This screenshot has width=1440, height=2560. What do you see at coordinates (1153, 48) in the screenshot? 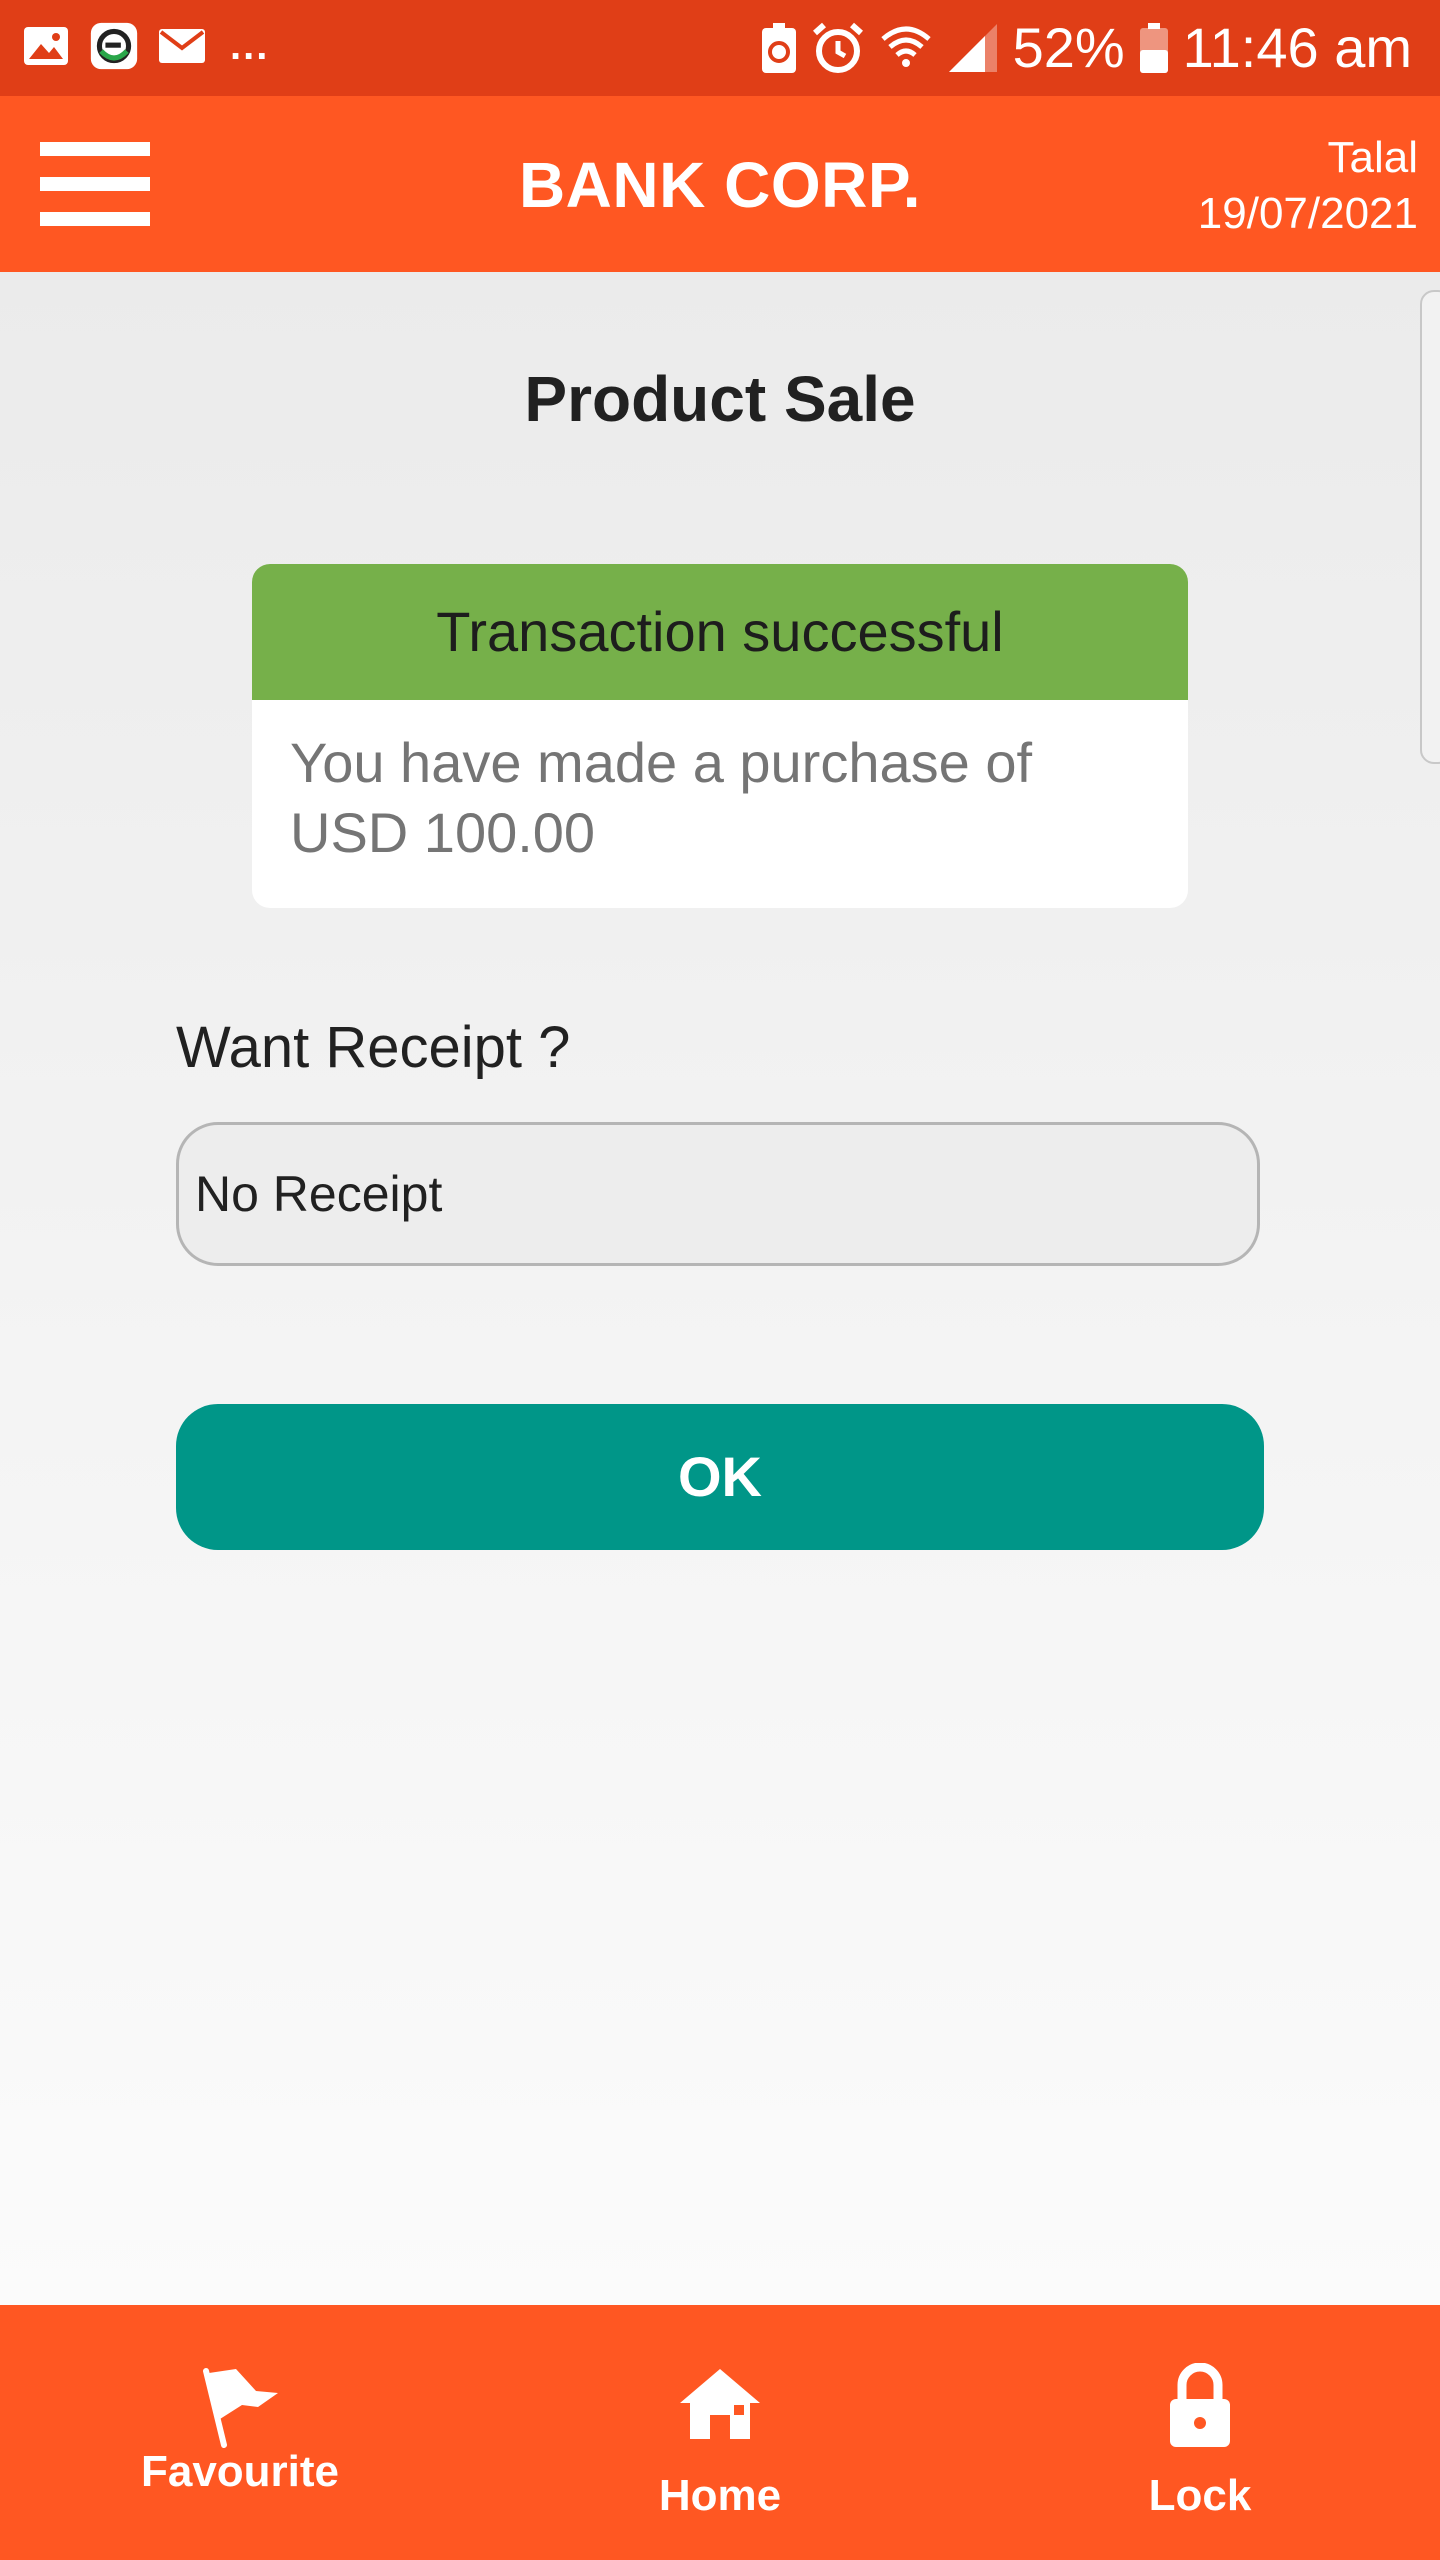
I see `battery-icon` at bounding box center [1153, 48].